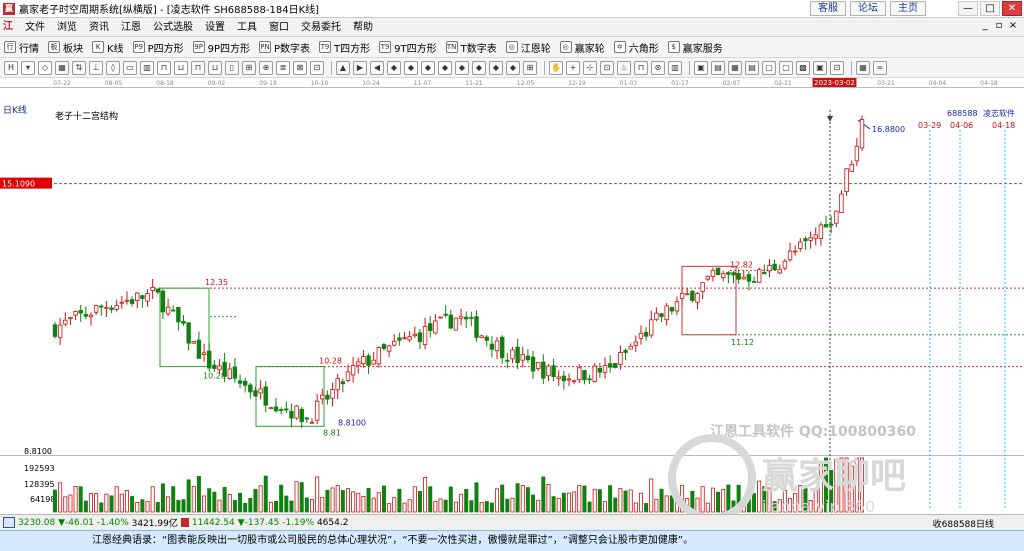 The width and height of the screenshot is (1024, 551). Describe the element at coordinates (582, 47) in the screenshot. I see `tool-winner-wheel: ◎ 赢家轮` at that location.